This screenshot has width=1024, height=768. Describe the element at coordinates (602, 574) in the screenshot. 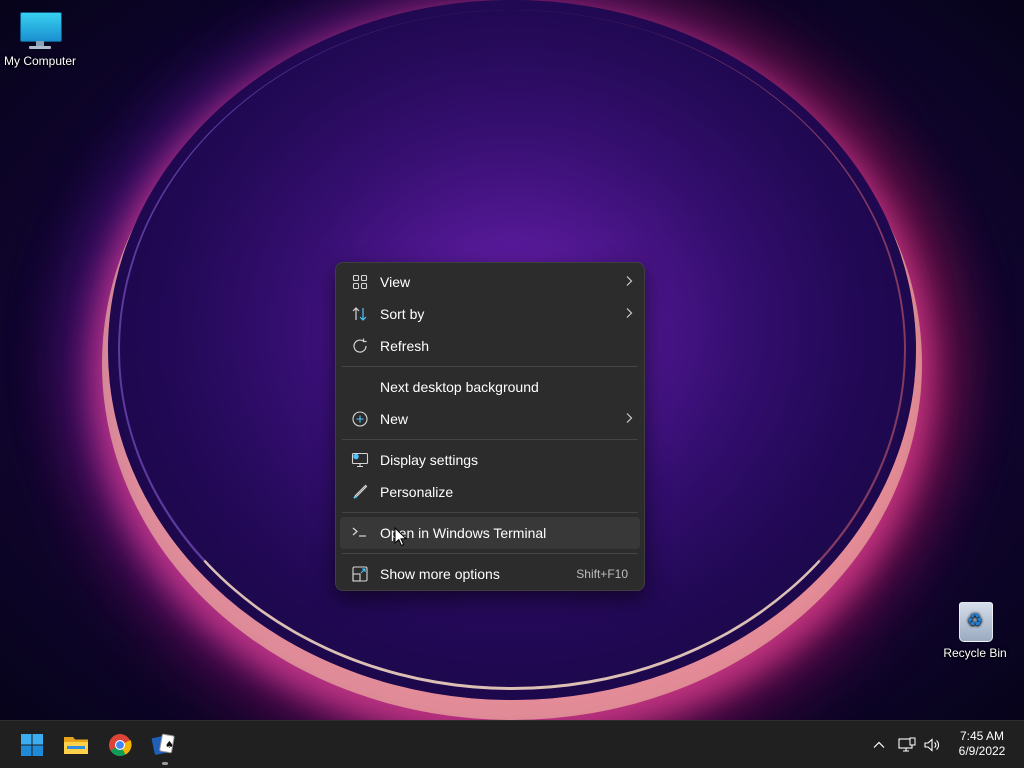

I see `shortcut-label: Shift+F10` at that location.